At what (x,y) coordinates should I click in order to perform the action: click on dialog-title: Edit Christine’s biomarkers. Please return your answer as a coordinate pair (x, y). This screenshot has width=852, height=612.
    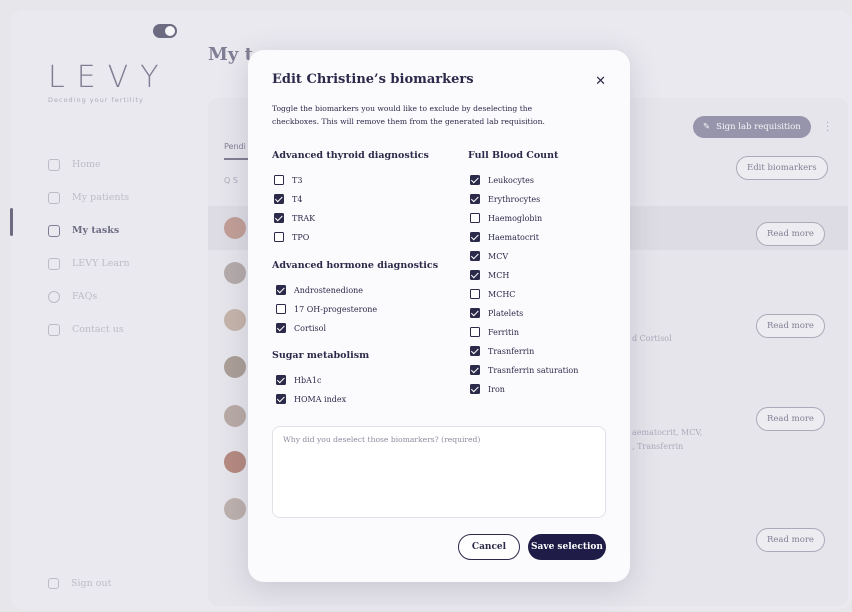
    Looking at the image, I should click on (373, 79).